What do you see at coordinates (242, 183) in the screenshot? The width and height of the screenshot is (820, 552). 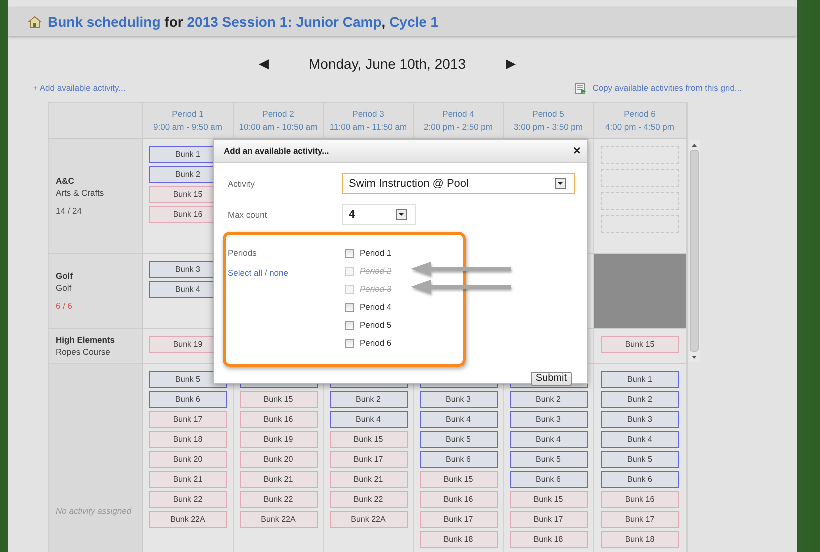 I see `field-label: Activity` at bounding box center [242, 183].